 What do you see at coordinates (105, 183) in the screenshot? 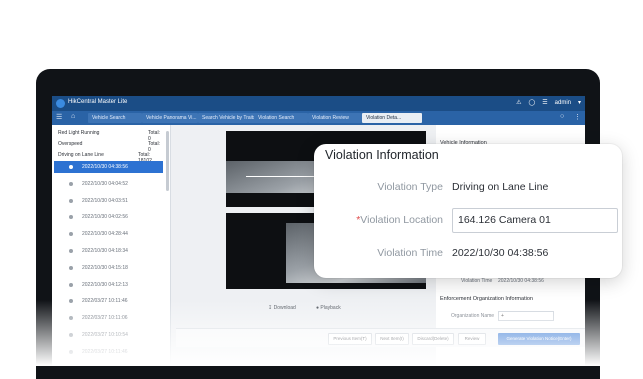
I see `record-time: 2022/10/30 04:04:52` at bounding box center [105, 183].